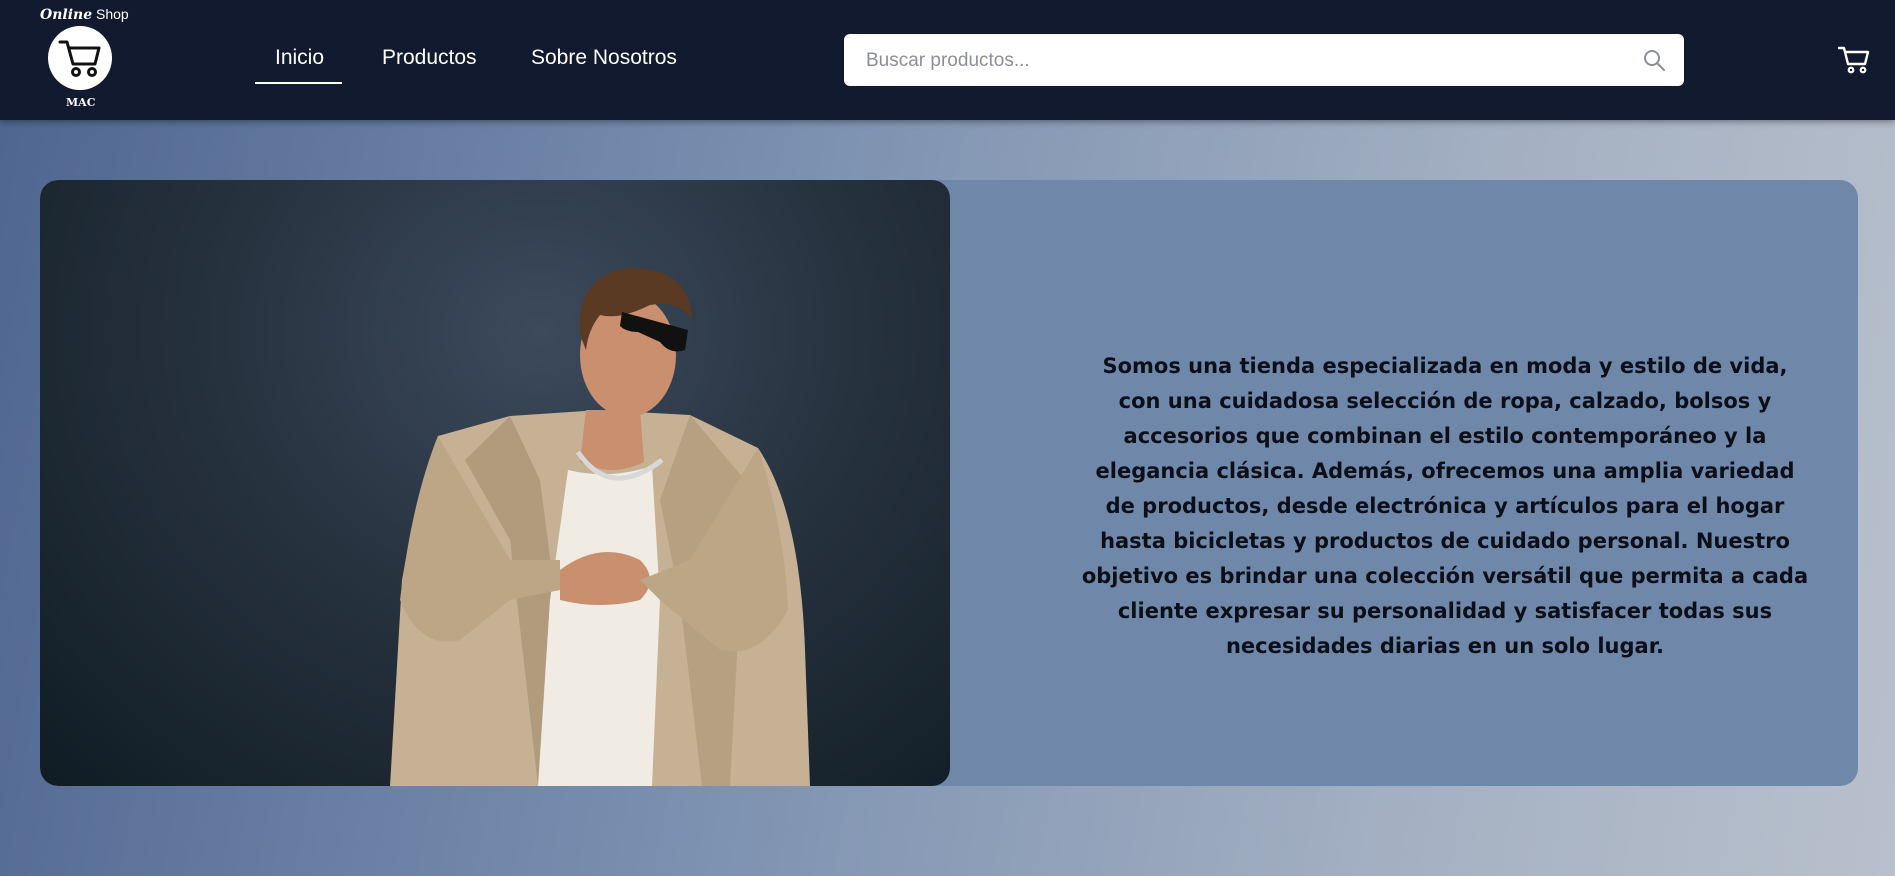 Image resolution: width=1895 pixels, height=876 pixels. I want to click on nav-active-indicator, so click(298, 83).